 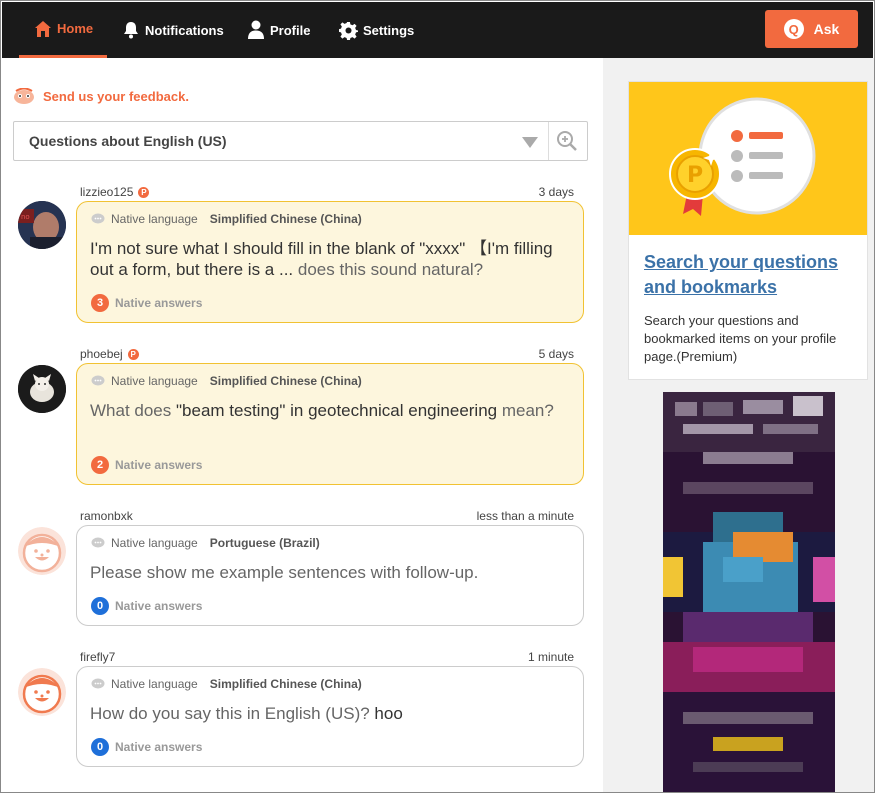 I want to click on promo-badge-letter: P, so click(x=695, y=175).